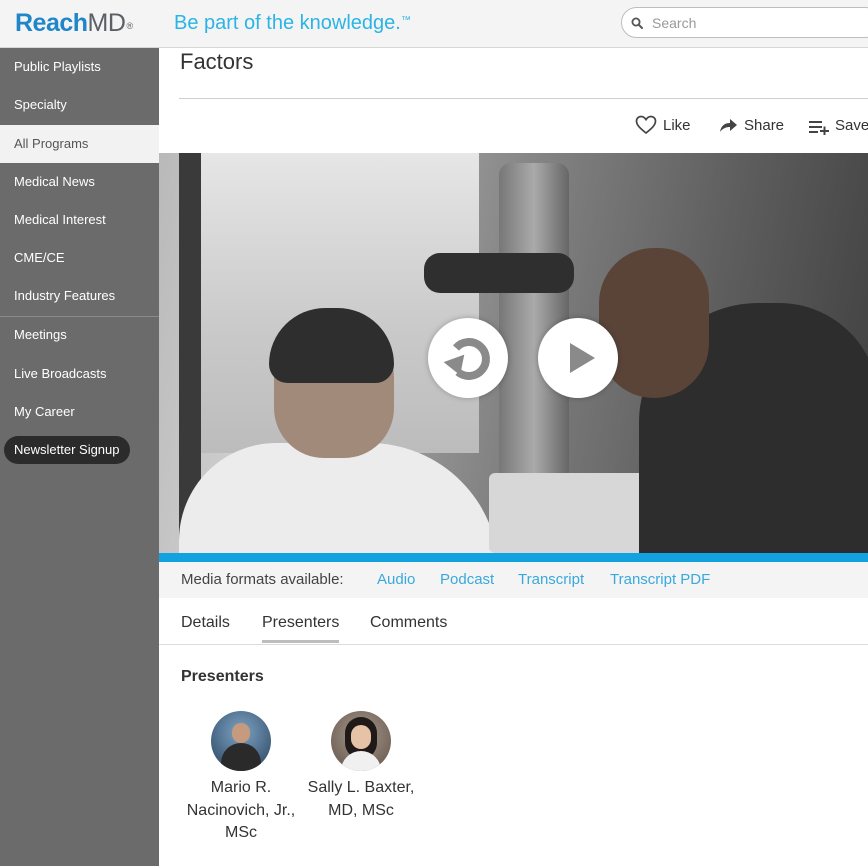  I want to click on play-button, so click(578, 358).